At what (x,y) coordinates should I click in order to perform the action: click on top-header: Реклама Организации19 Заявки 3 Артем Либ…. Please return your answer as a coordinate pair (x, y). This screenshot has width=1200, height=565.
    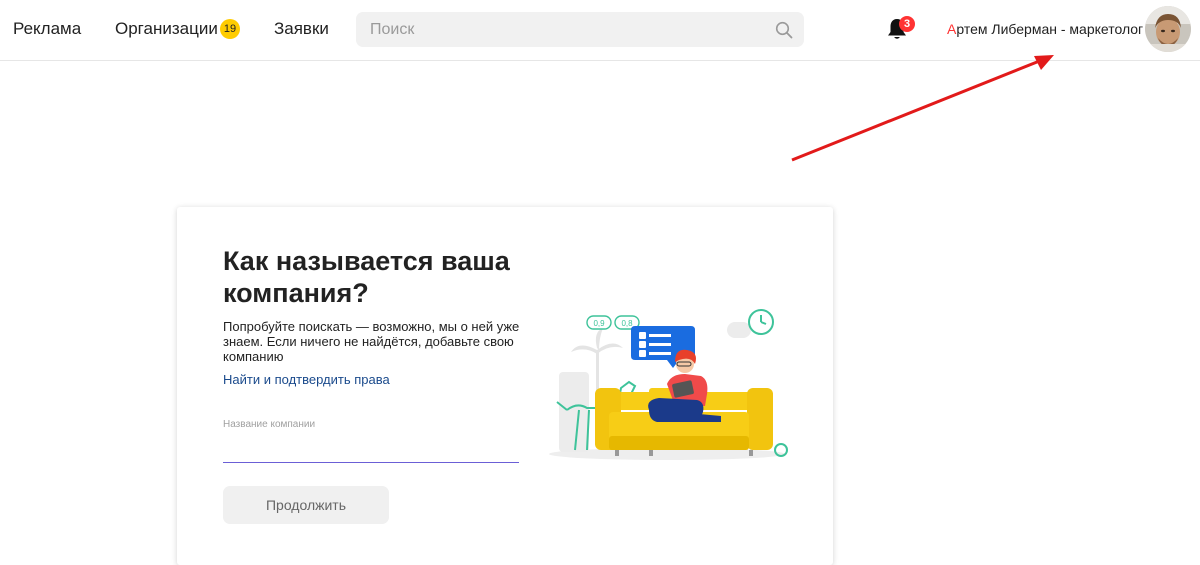
    Looking at the image, I should click on (600, 30).